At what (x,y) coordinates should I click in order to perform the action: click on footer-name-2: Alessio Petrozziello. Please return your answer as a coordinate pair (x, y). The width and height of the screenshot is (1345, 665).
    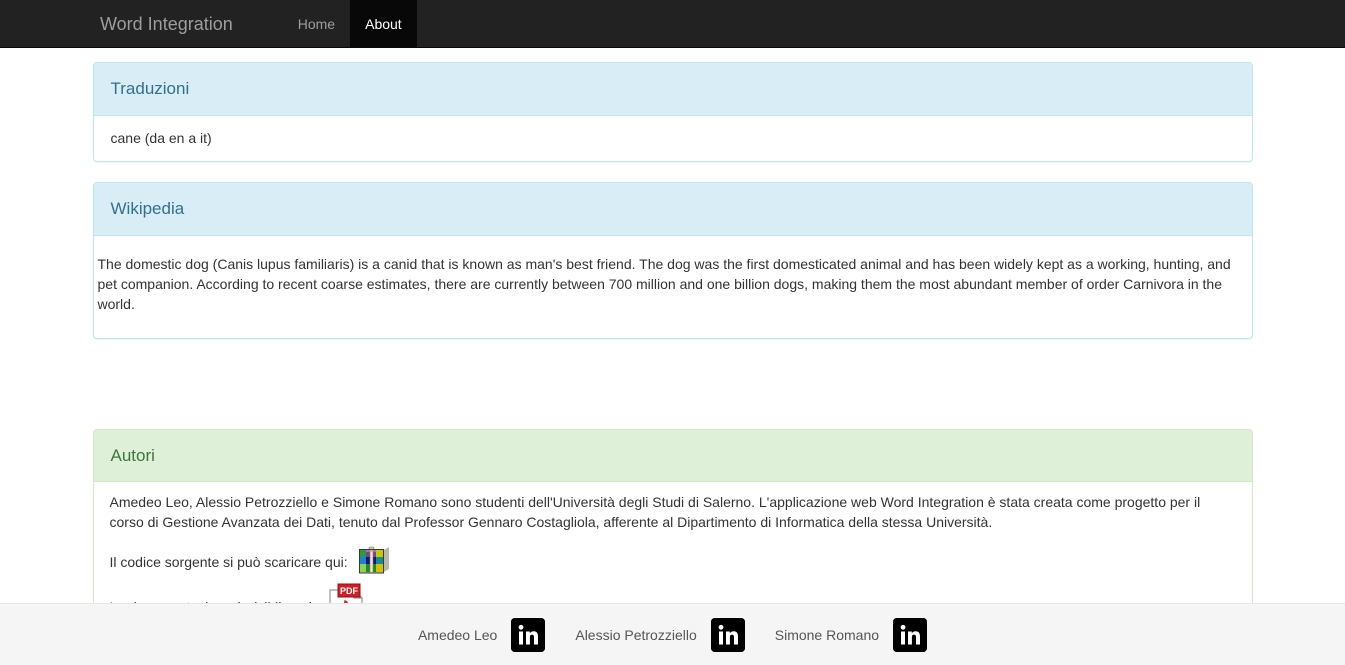
    Looking at the image, I should click on (636, 634).